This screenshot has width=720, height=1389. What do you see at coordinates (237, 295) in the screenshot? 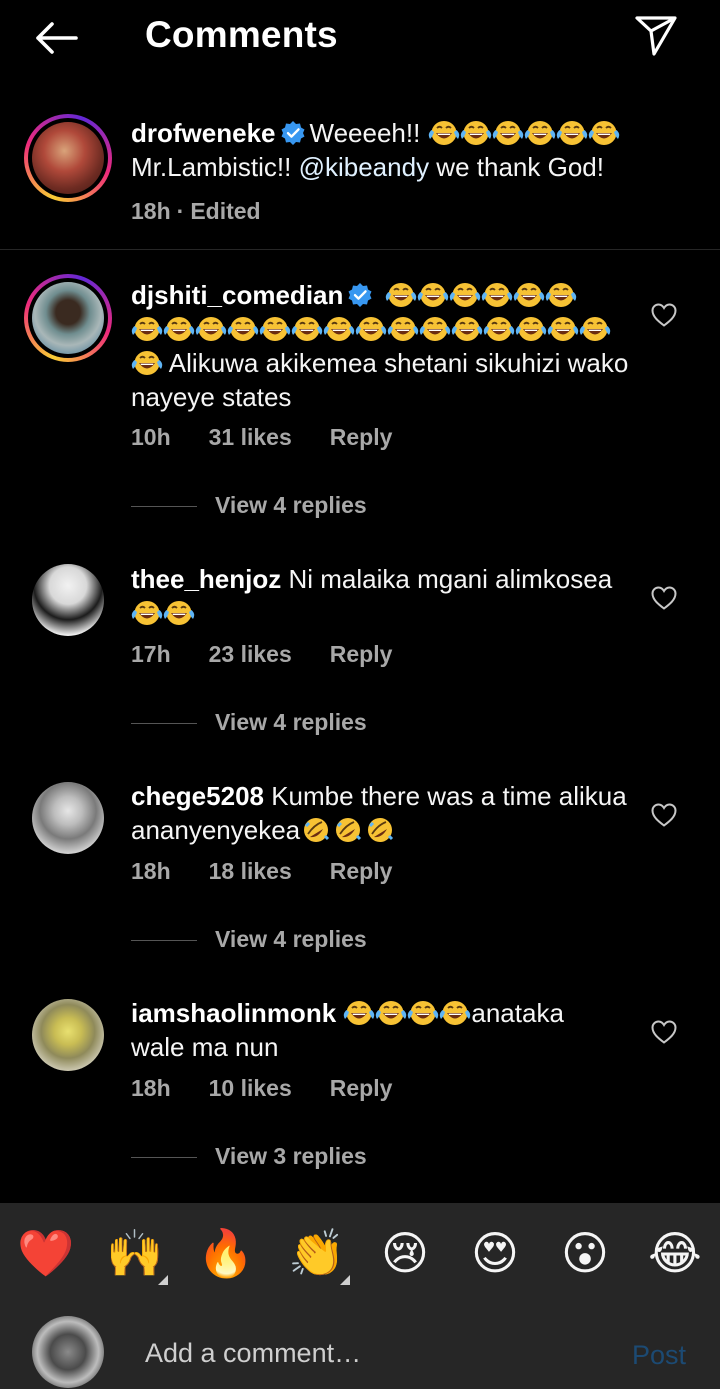
I see `username: djshiti_comedian` at bounding box center [237, 295].